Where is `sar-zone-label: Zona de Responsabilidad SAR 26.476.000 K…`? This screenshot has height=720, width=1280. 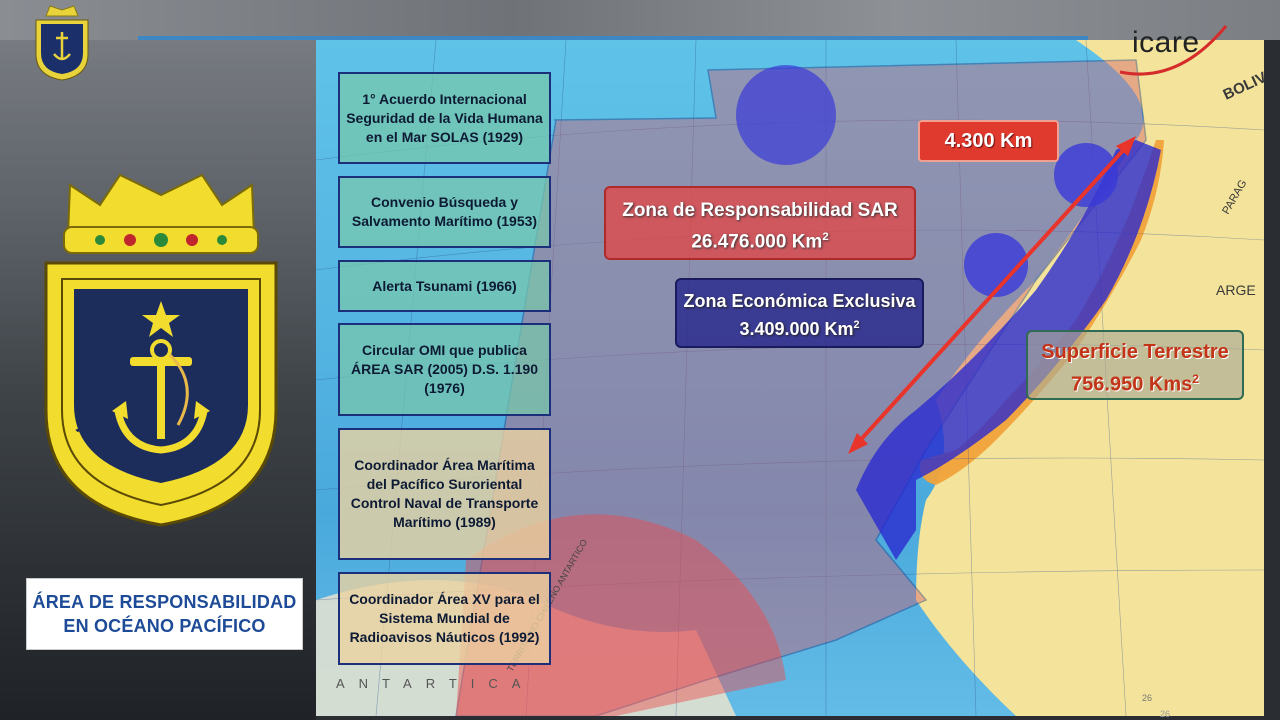
sar-zone-label: Zona de Responsabilidad SAR 26.476.000 K… is located at coordinates (760, 223).